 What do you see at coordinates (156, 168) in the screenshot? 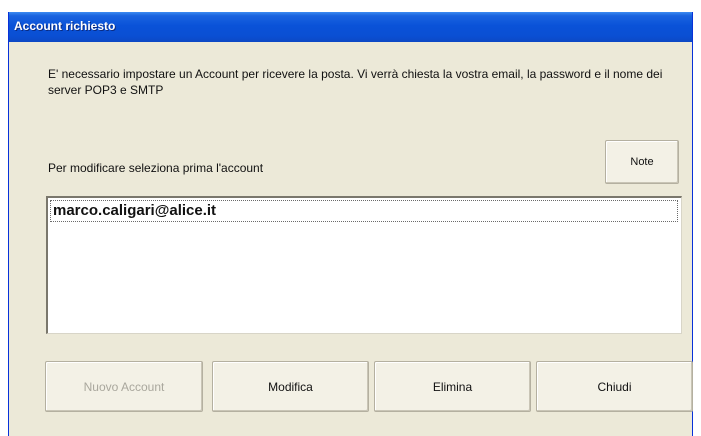
I see `instruction-text: Per modificare seleziona prima l'account` at bounding box center [156, 168].